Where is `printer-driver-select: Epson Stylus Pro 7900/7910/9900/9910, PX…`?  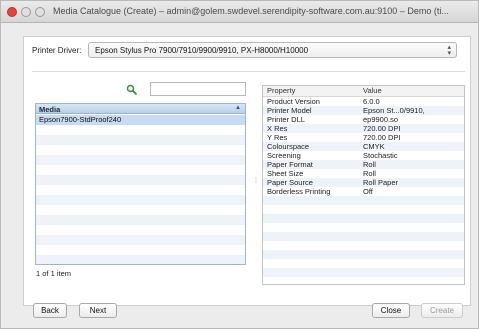
printer-driver-select: Epson Stylus Pro 7900/7910/9900/9910, PX… is located at coordinates (272, 50).